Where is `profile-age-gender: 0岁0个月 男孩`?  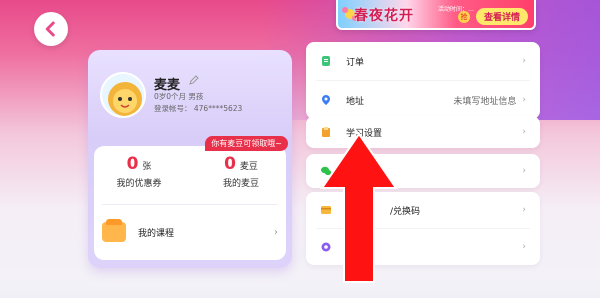 profile-age-gender: 0岁0个月 男孩 is located at coordinates (179, 96).